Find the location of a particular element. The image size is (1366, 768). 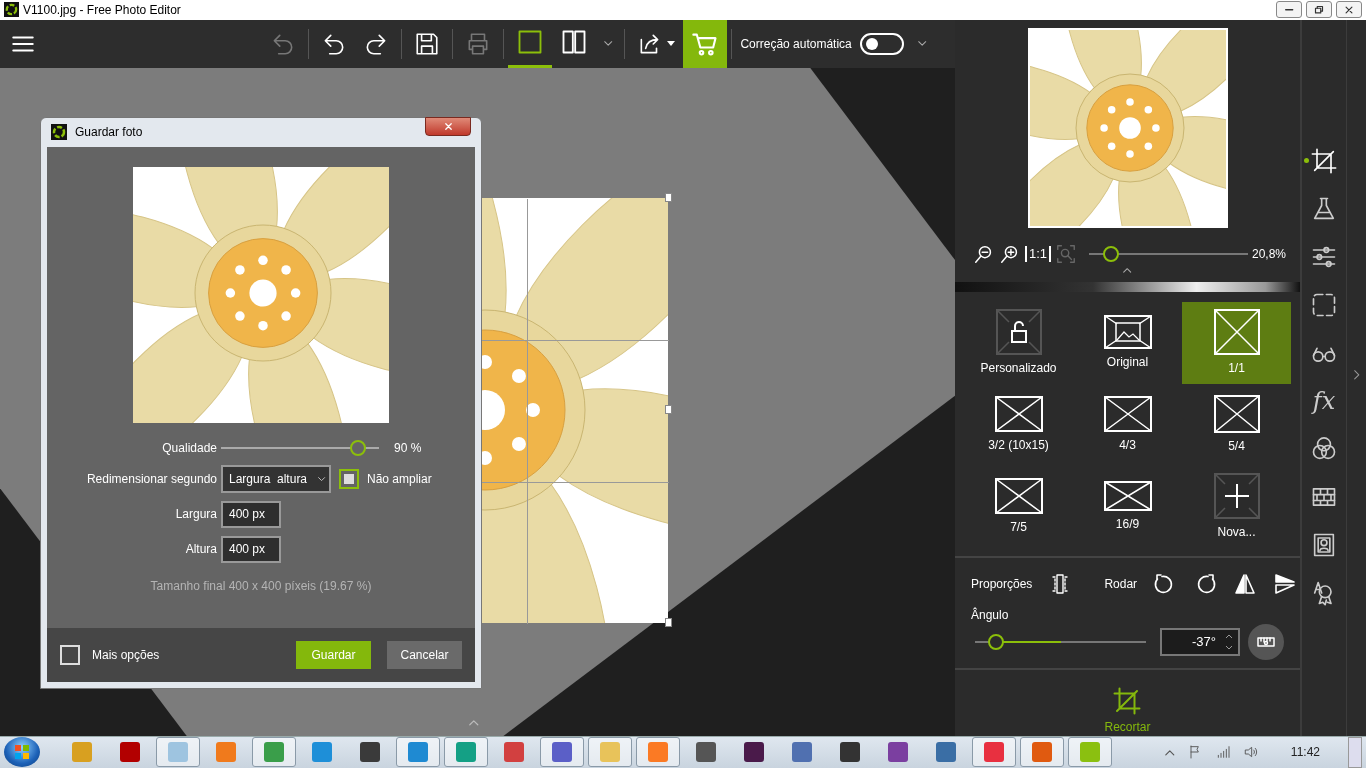

caret-tray-button is located at coordinates (1170, 752).